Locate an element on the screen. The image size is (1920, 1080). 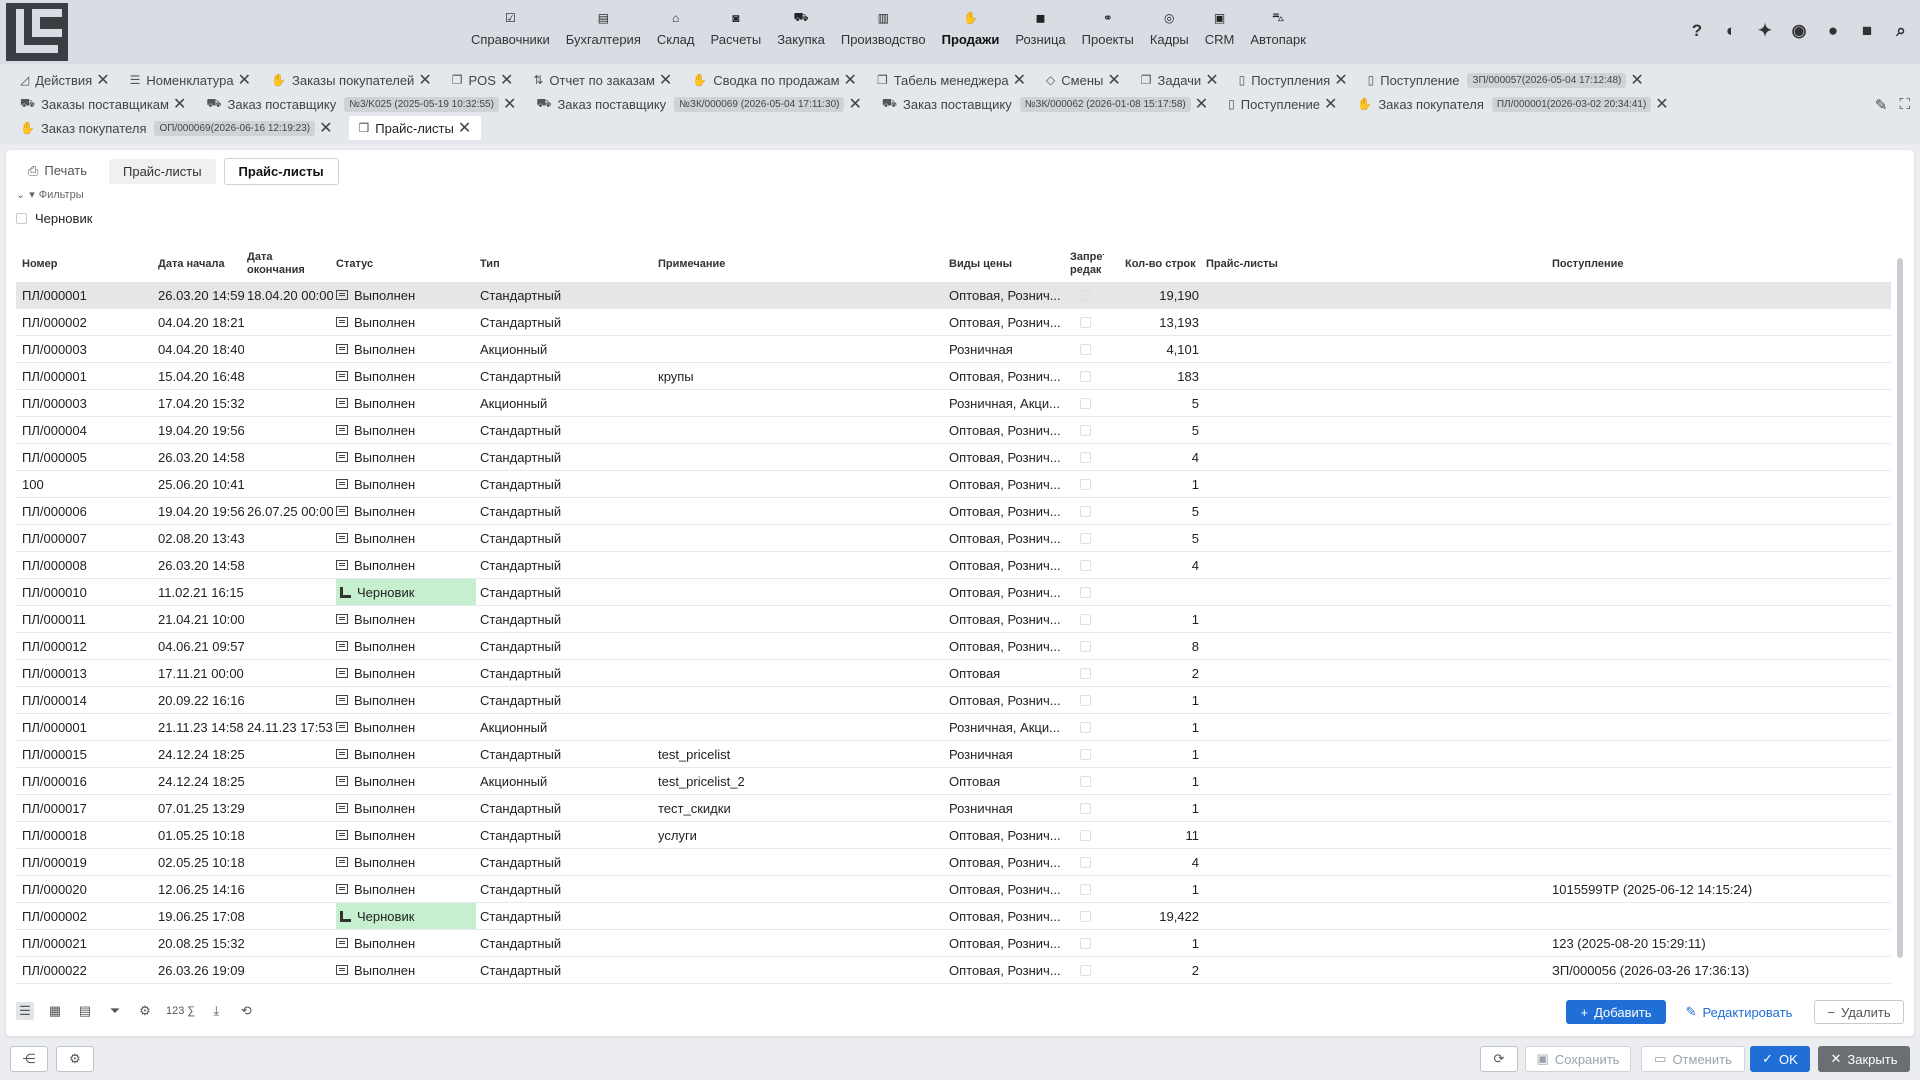
menu-item-4: ⛟ Закупка is located at coordinates (801, 27).